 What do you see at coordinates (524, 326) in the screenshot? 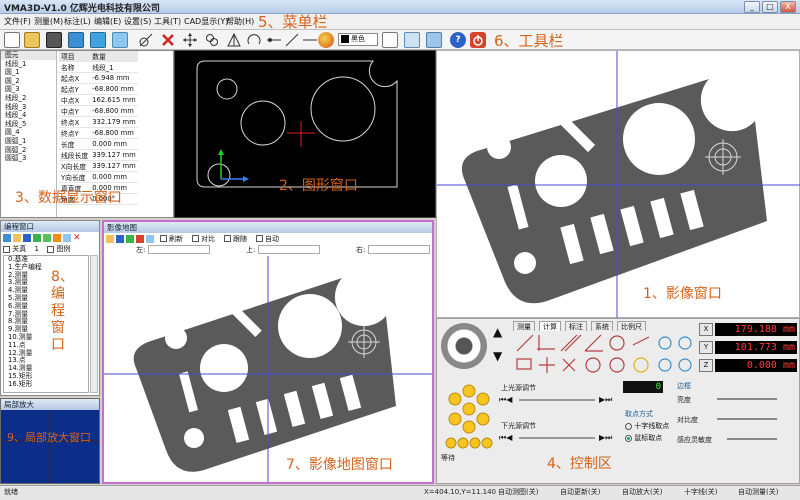
I see `tab-measure: 测量` at bounding box center [524, 326].